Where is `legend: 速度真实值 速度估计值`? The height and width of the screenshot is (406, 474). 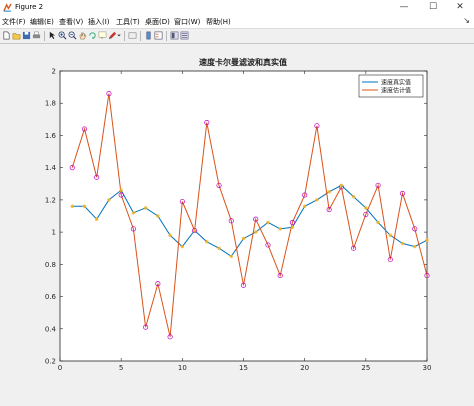
legend: 速度真实值 速度估计值 is located at coordinates (391, 86).